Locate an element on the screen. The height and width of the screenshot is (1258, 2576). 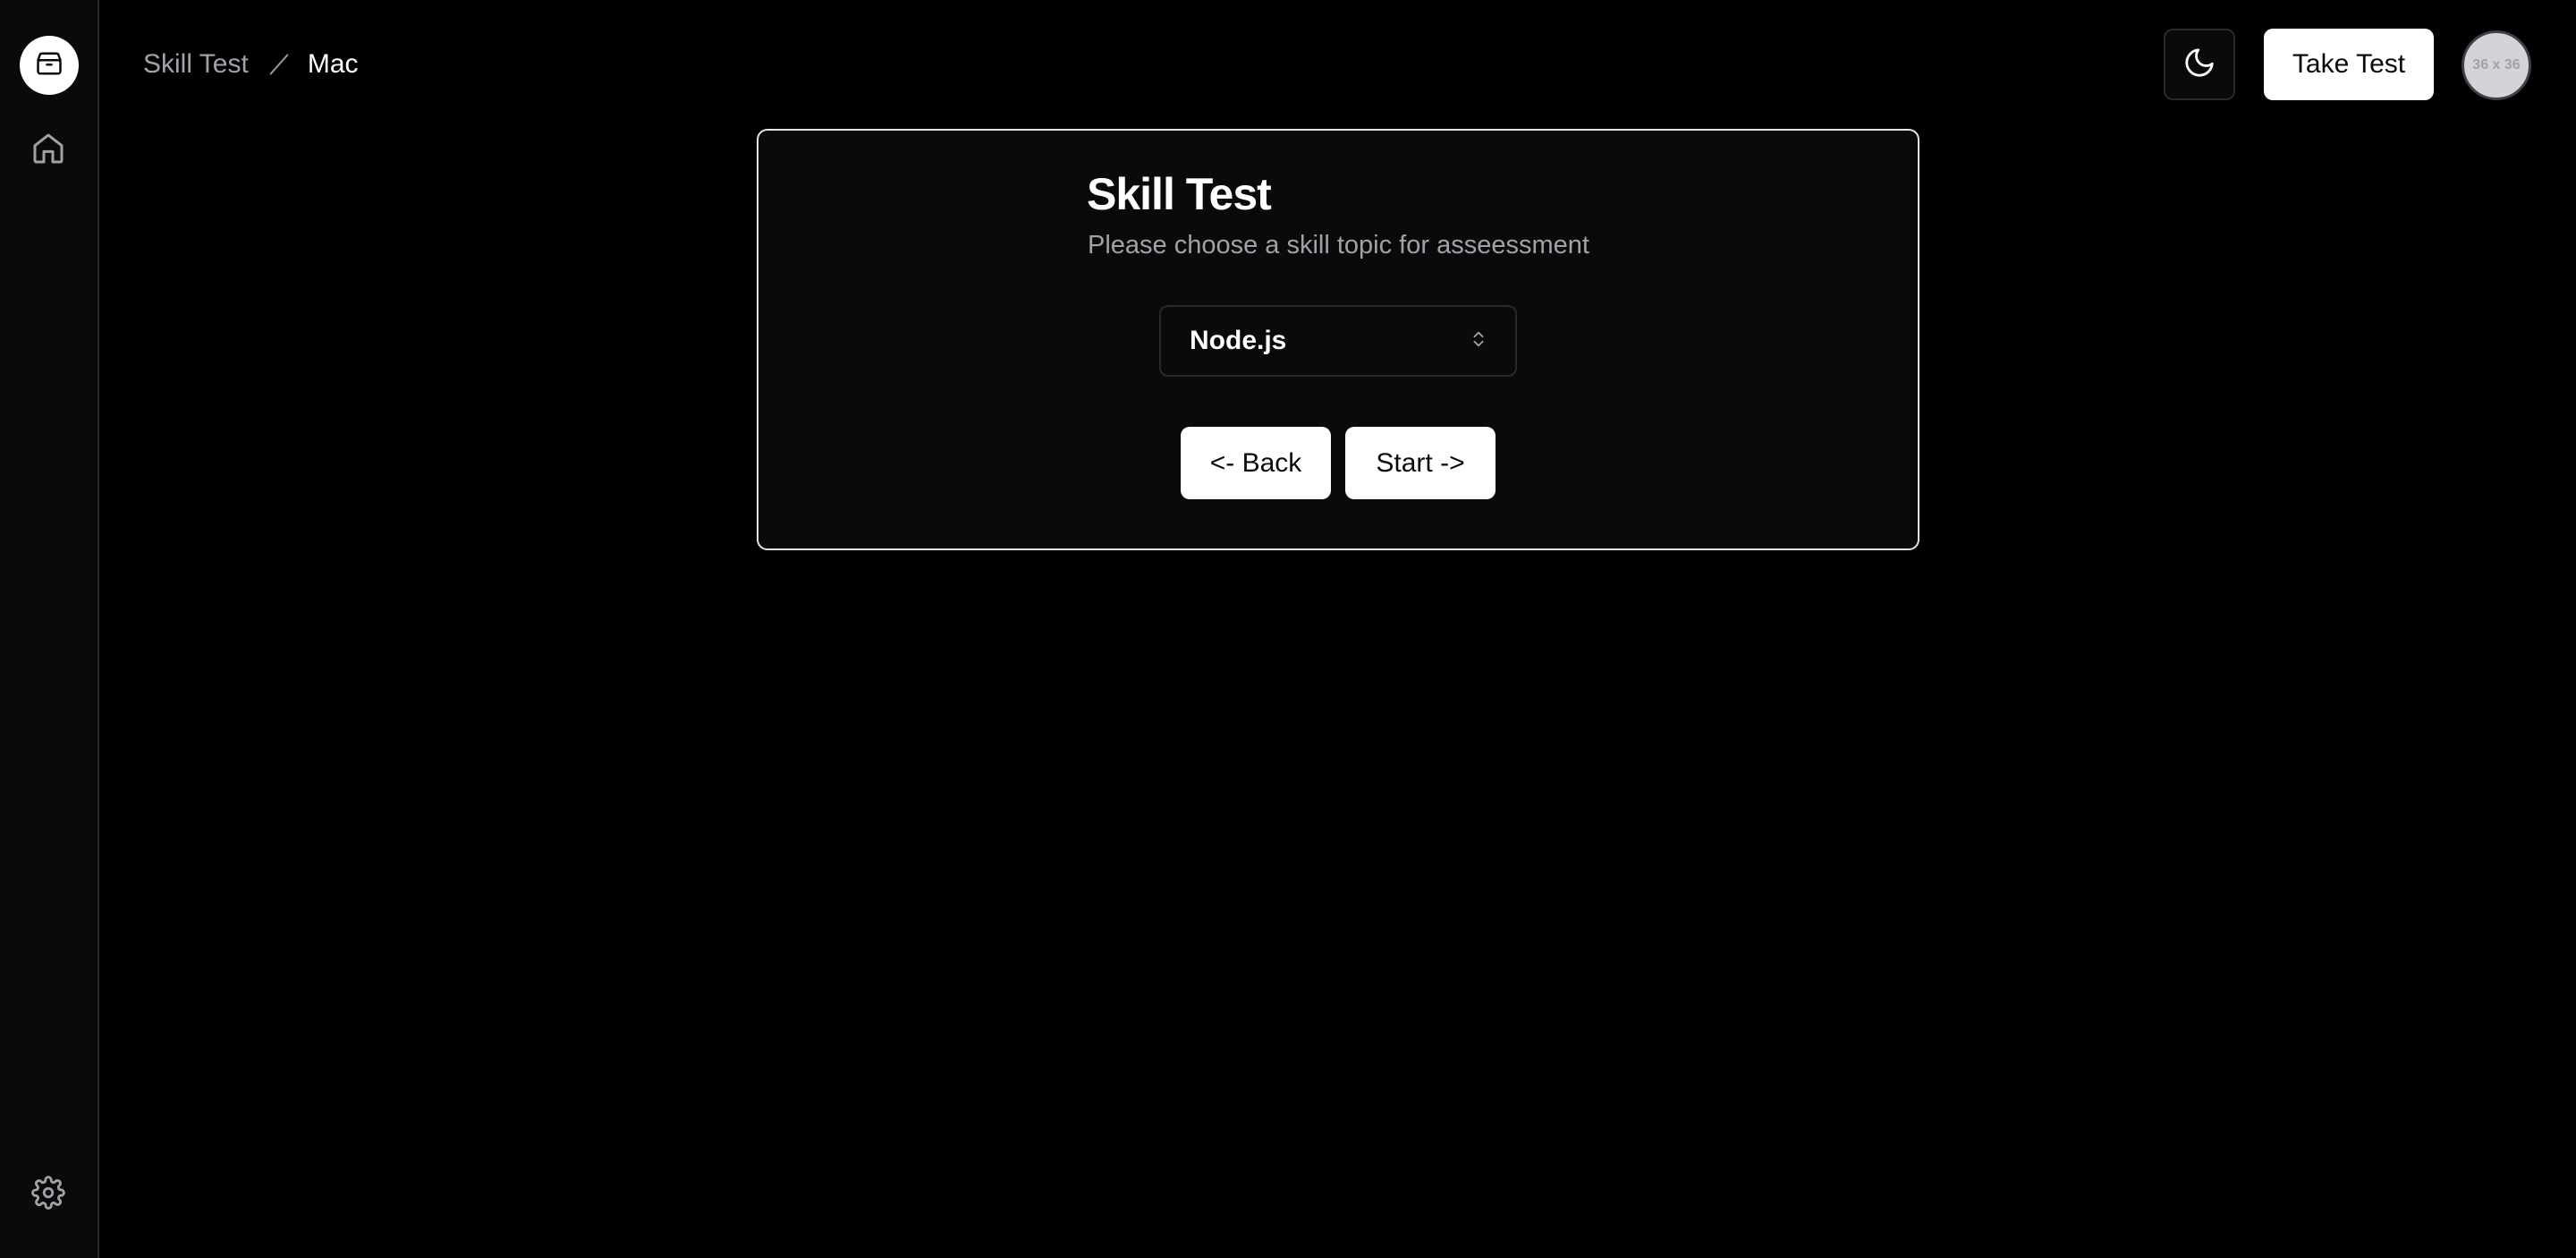
breadcrumb-link-skill-test: Skill Test is located at coordinates (196, 64).